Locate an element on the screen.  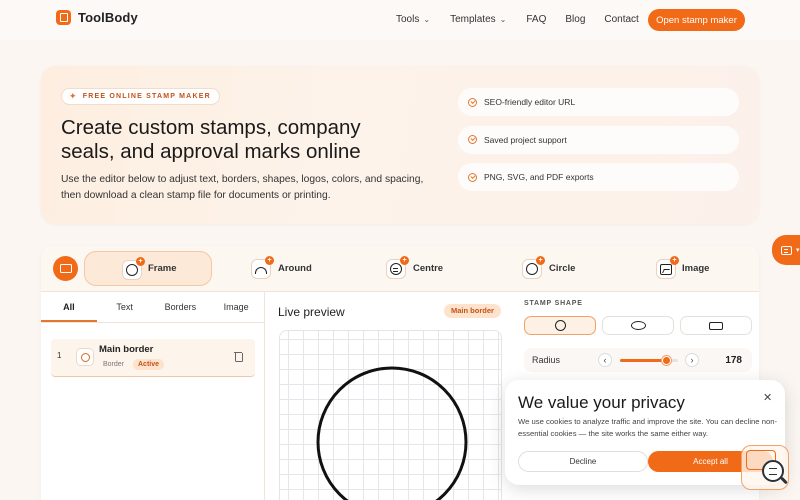
selected-layer-chip: Main border is located at coordinates (472, 311).